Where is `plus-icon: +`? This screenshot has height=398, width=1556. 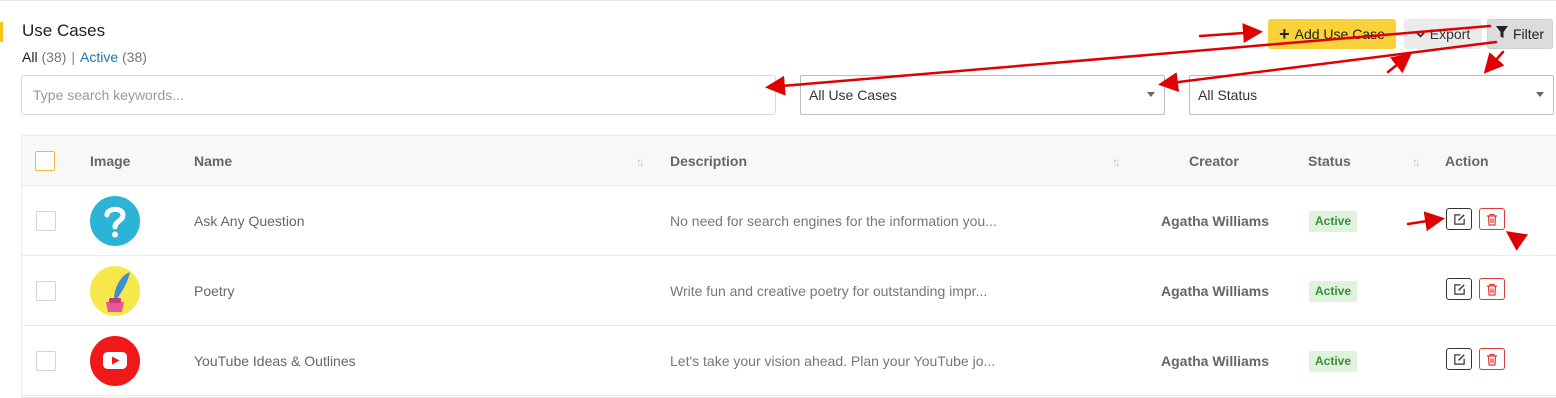
plus-icon: + is located at coordinates (1284, 34).